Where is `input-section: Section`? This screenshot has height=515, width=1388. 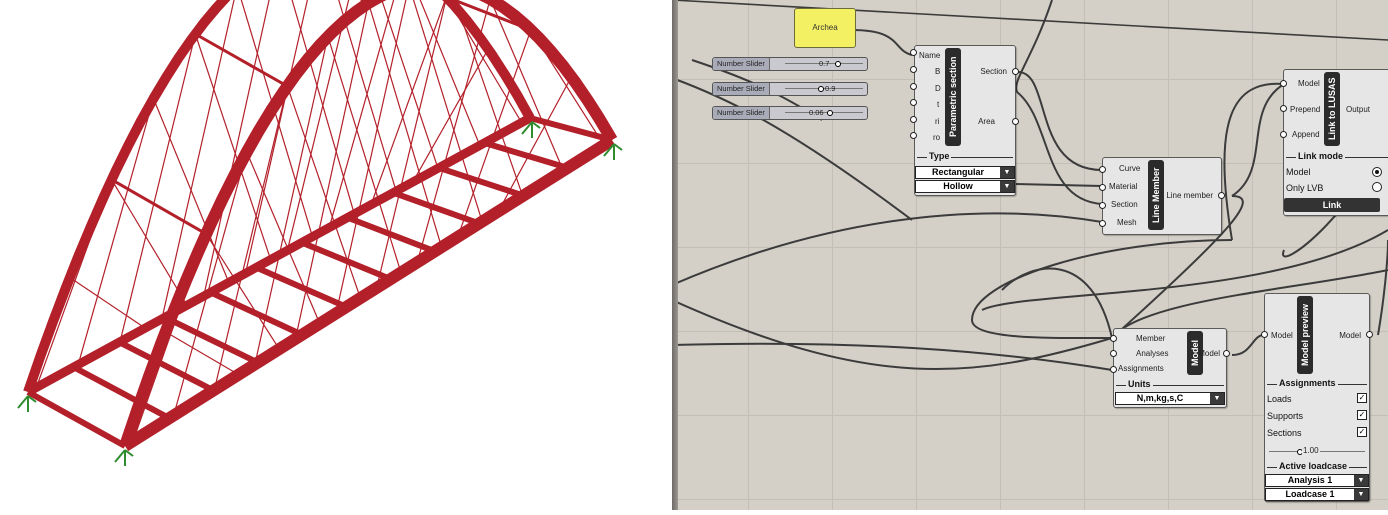 input-section: Section is located at coordinates (1124, 204).